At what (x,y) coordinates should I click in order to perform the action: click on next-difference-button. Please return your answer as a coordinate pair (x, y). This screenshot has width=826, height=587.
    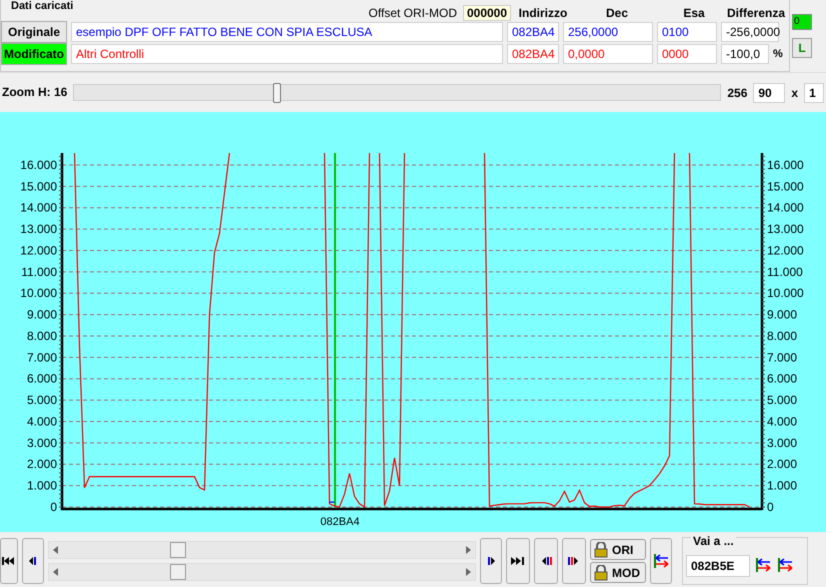
    Looking at the image, I should click on (574, 561).